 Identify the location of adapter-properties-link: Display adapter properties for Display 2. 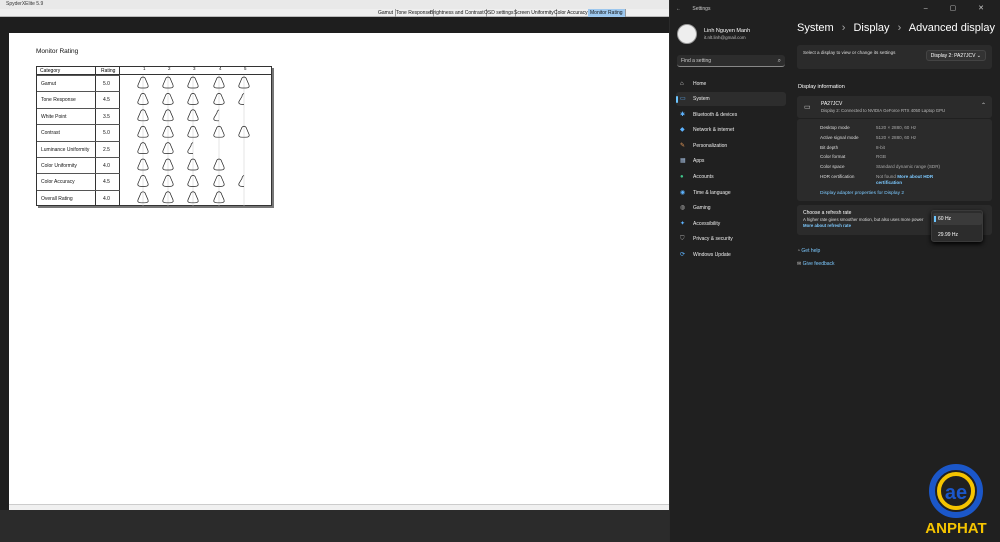
(862, 193).